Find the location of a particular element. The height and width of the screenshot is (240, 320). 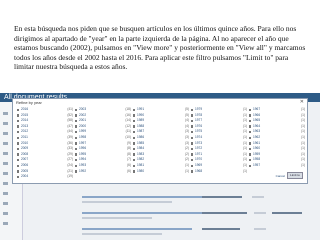

limit-to-button: Limit to is located at coordinates (295, 175).